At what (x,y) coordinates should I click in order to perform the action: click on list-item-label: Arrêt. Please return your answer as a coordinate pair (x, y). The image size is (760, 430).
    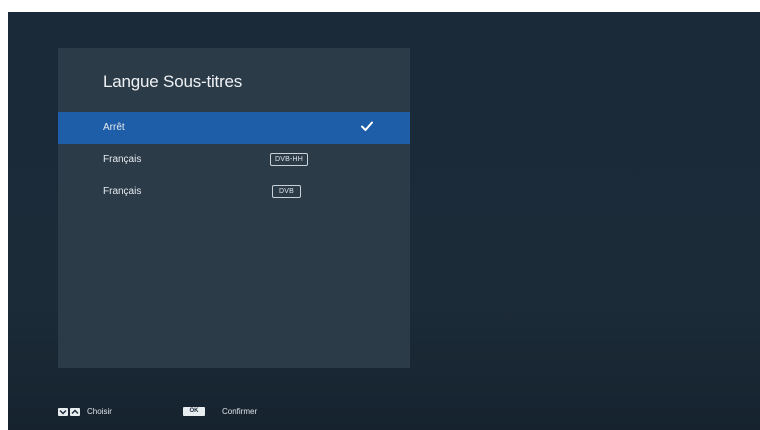
    Looking at the image, I should click on (114, 127).